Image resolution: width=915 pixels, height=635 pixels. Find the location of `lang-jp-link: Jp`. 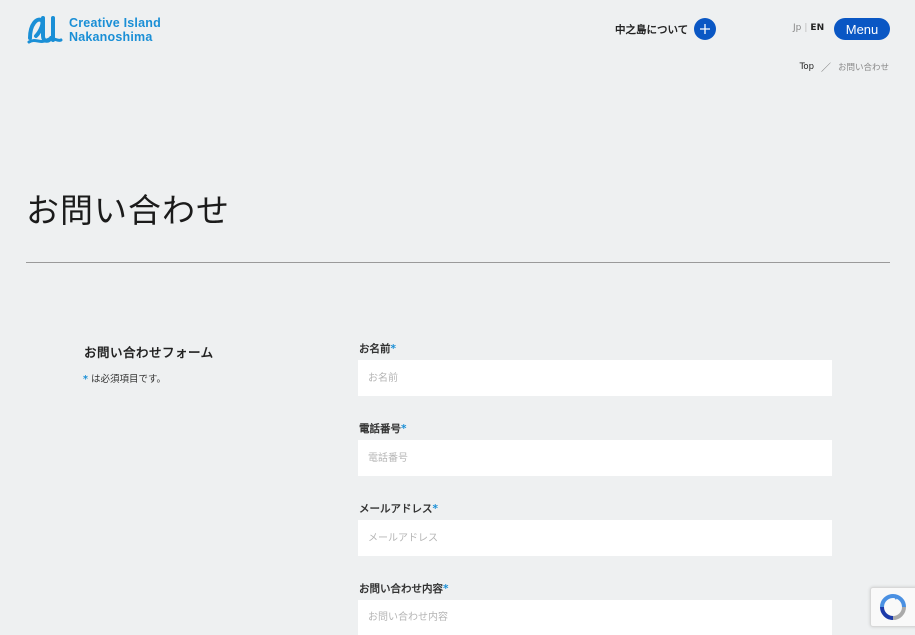

lang-jp-link: Jp is located at coordinates (797, 28).